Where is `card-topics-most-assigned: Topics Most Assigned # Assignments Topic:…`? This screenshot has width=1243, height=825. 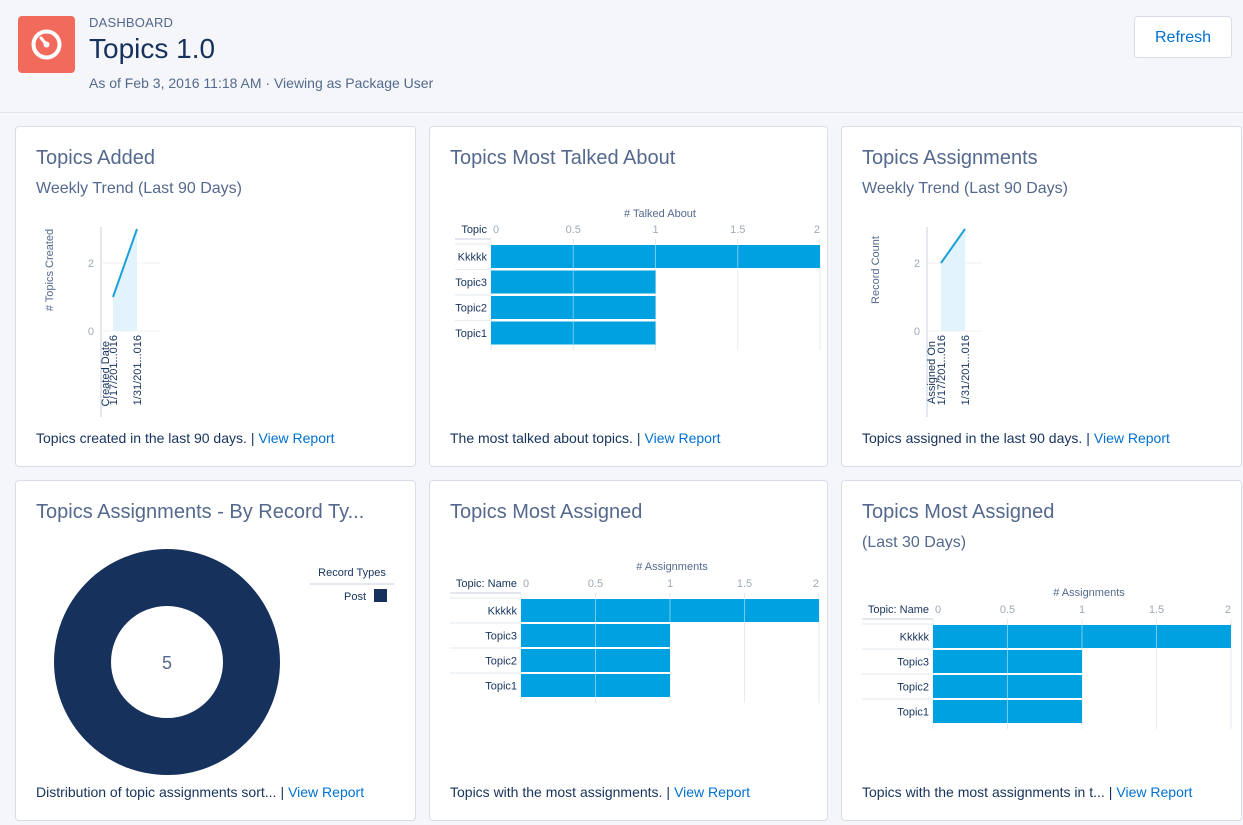 card-topics-most-assigned: Topics Most Assigned # Assignments Topic:… is located at coordinates (628, 650).